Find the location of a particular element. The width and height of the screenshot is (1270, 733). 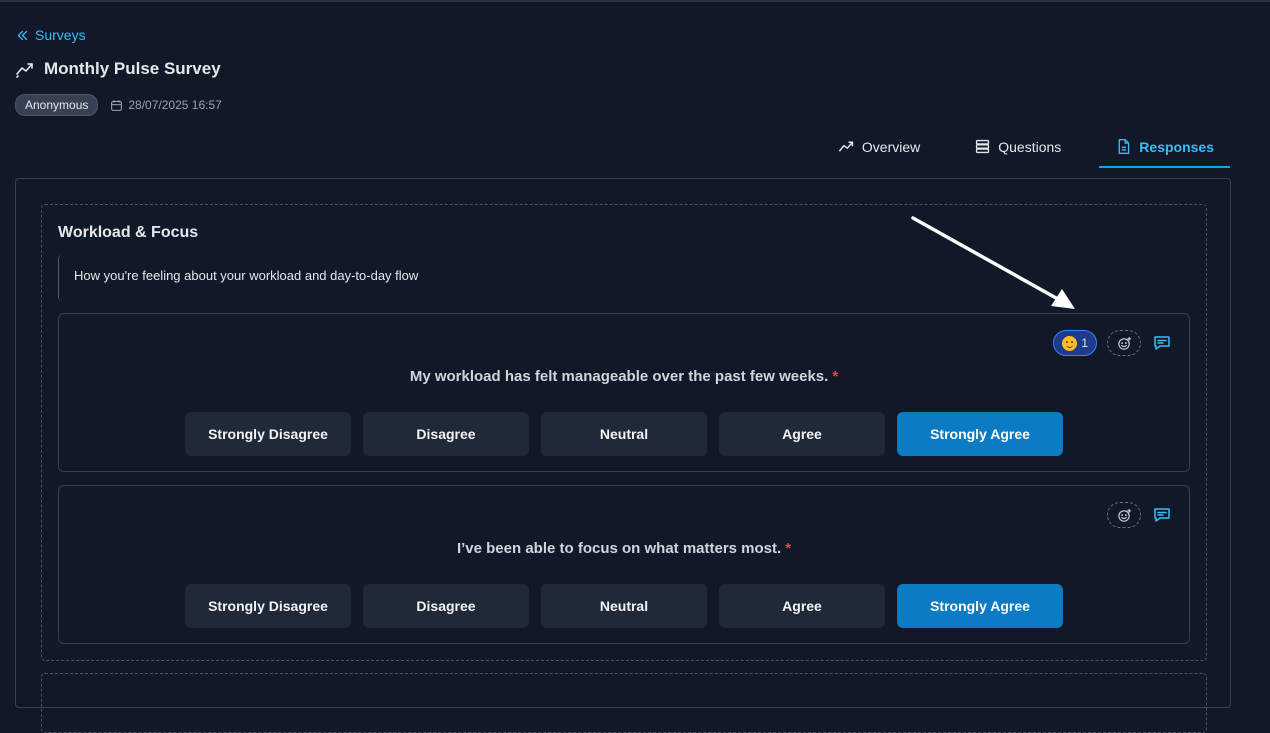

page-title: Monthly Pulse Survey is located at coordinates (132, 68).